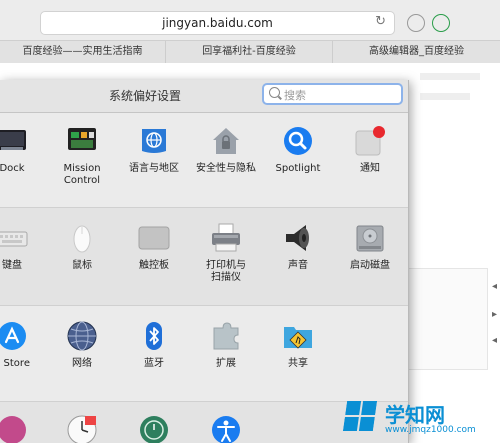  What do you see at coordinates (430, 430) in the screenshot?
I see `watermark-url: www.jmqz1000.com` at bounding box center [430, 430].